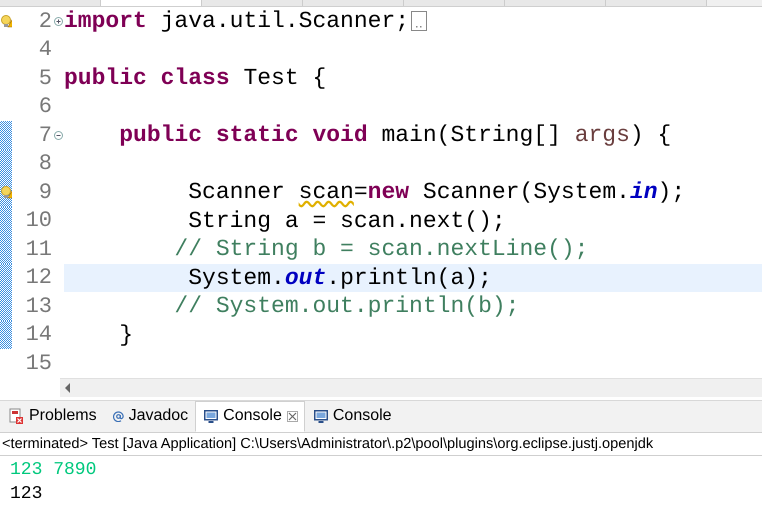 This screenshot has width=762, height=512. I want to click on code-line: // String b = scan.nextLine();, so click(380, 249).